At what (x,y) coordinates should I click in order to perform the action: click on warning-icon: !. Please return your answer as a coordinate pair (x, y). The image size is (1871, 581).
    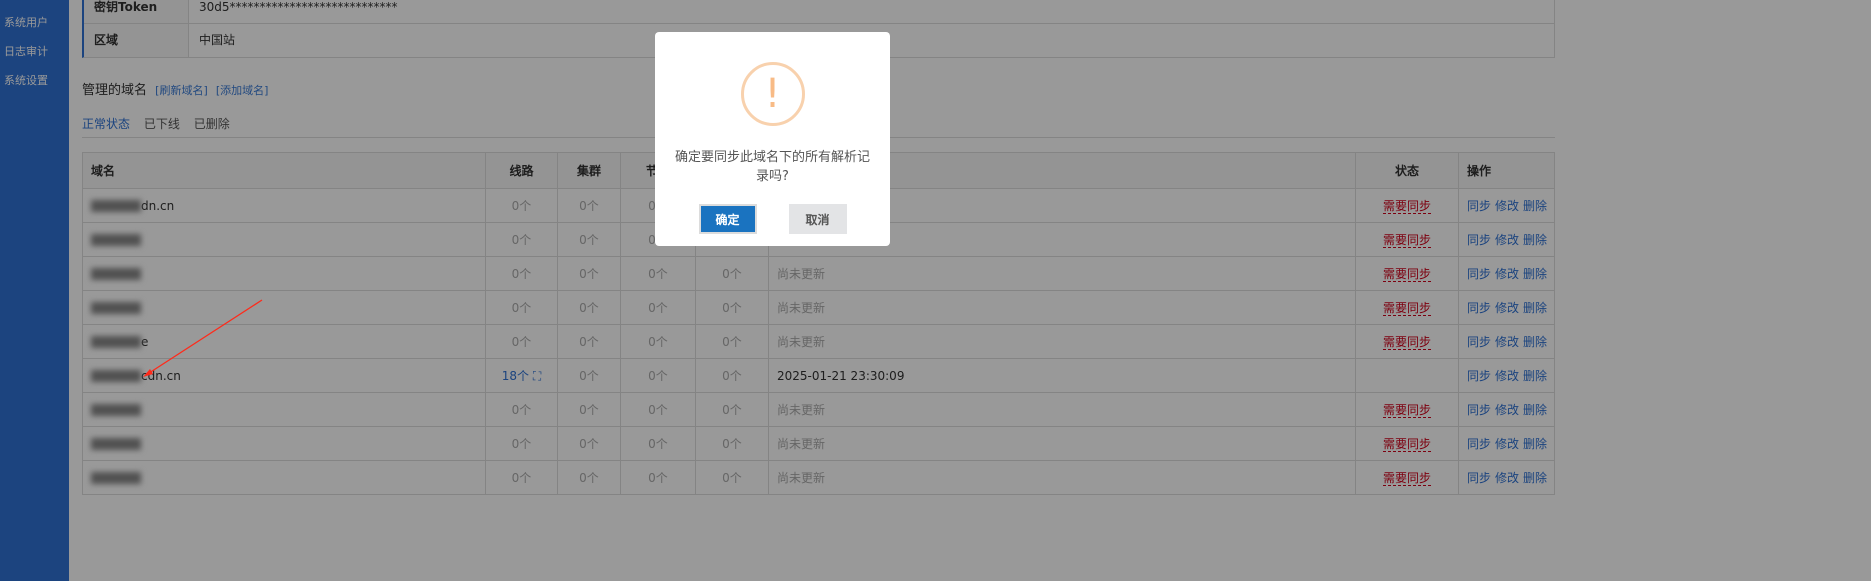
    Looking at the image, I should click on (772, 94).